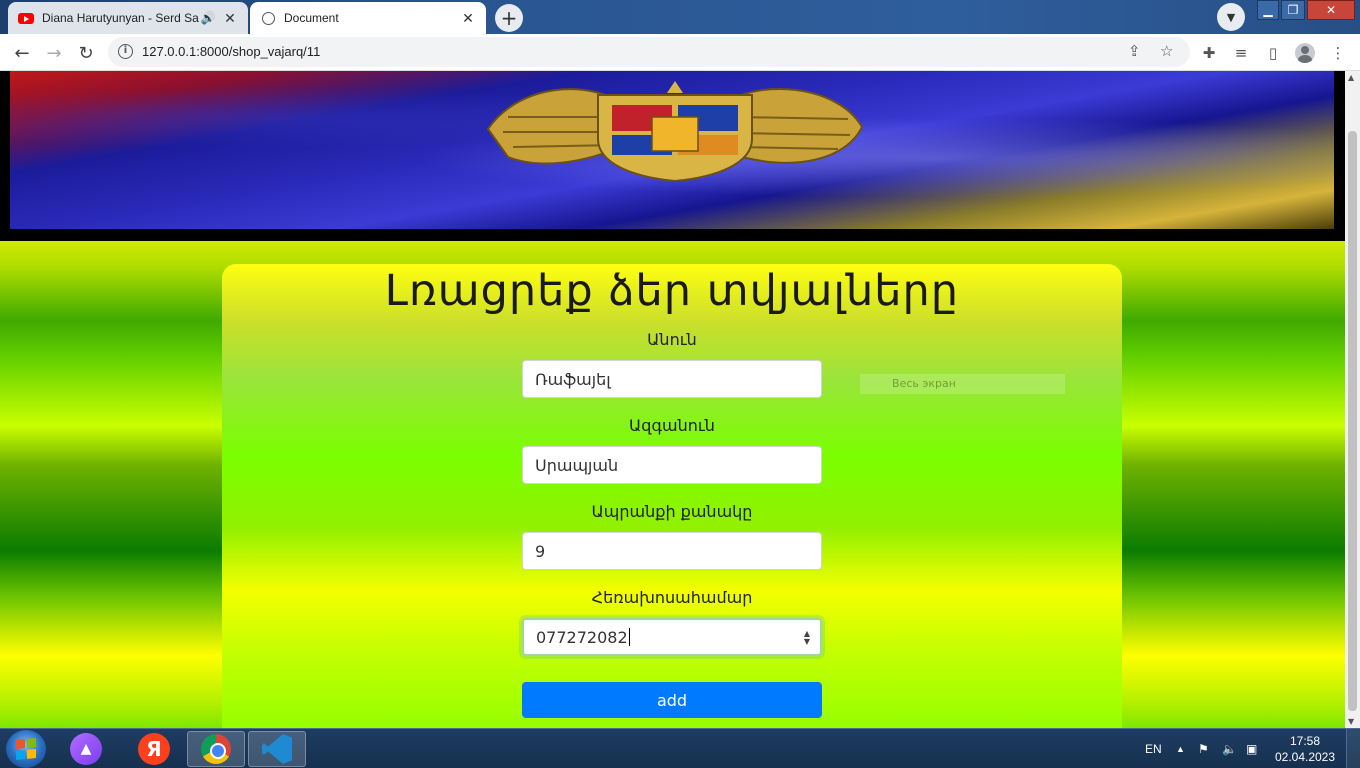  What do you see at coordinates (1134, 51) in the screenshot?
I see `share-icon: ⇪` at bounding box center [1134, 51].